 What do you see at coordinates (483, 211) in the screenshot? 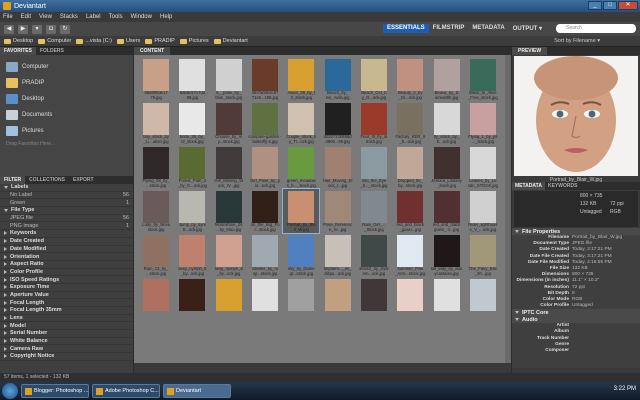
I see `thumbnail-item: Rider_lighthous e_V_...ock.jpg` at bounding box center [483, 211].